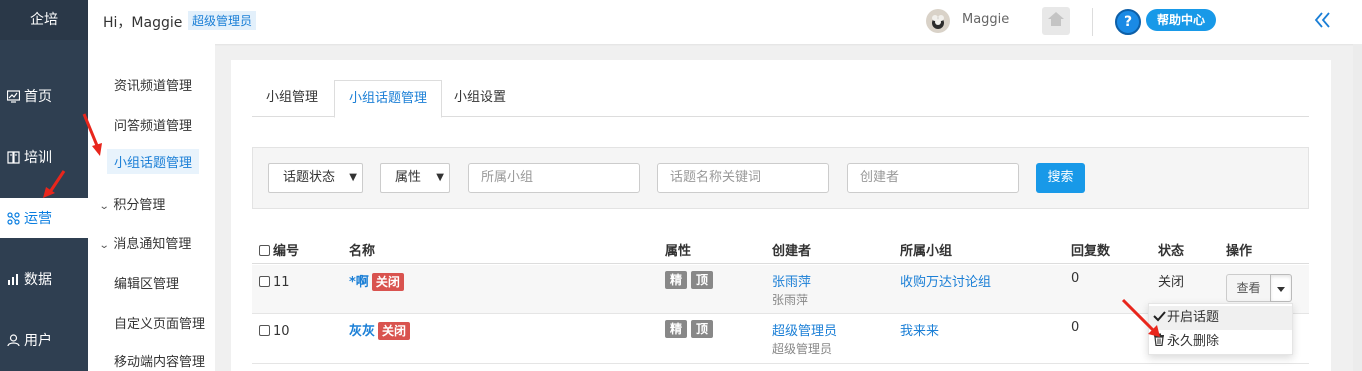 This screenshot has width=1362, height=371. I want to click on role-badge: 超级管理员, so click(222, 20).